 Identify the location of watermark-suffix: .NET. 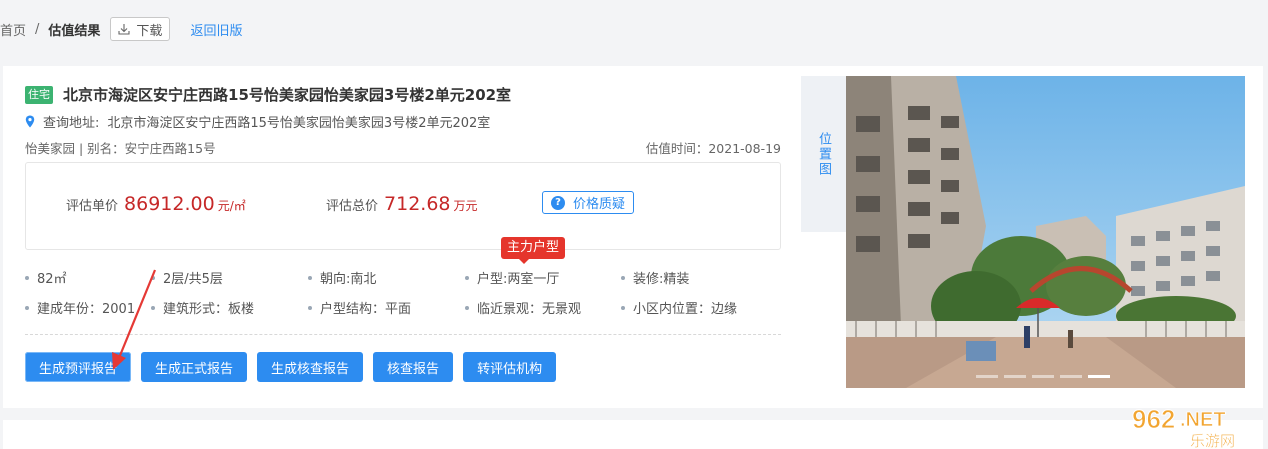
(1203, 420).